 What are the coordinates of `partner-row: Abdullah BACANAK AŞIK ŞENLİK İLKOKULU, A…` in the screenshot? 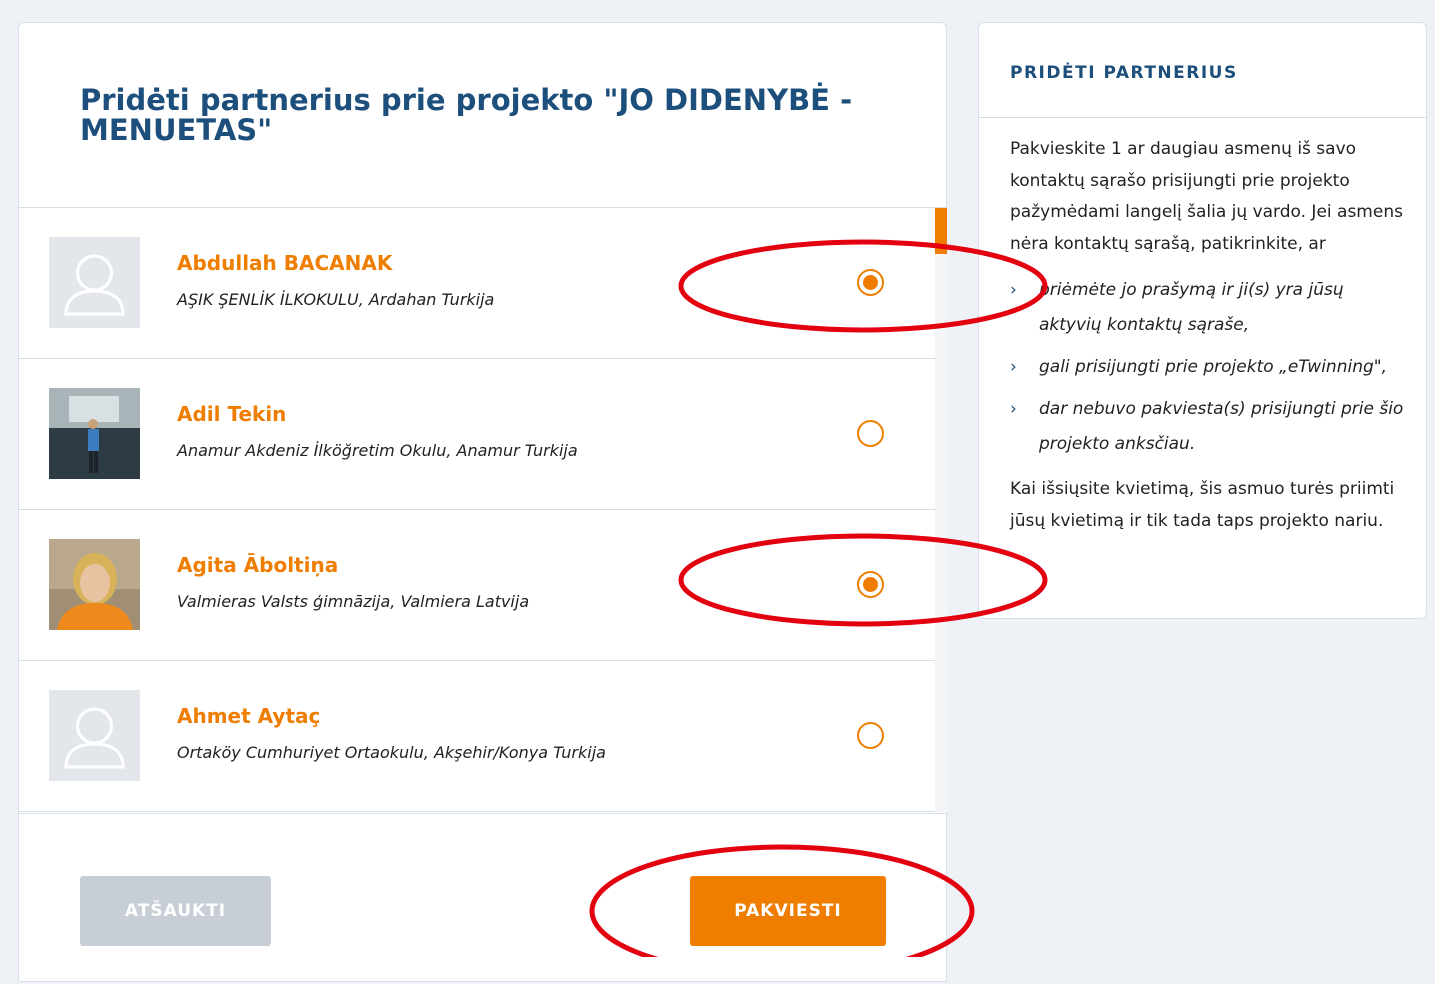 It's located at (477, 283).